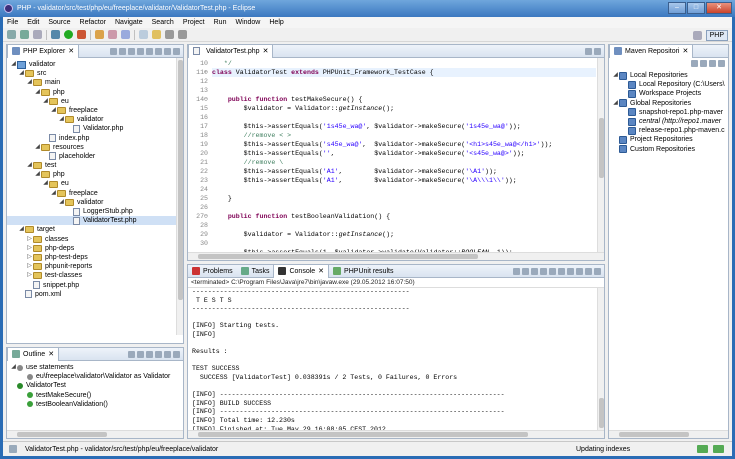  Describe the element at coordinates (95, 275) in the screenshot. I see `tree-item: ▷ test-classes` at that location.